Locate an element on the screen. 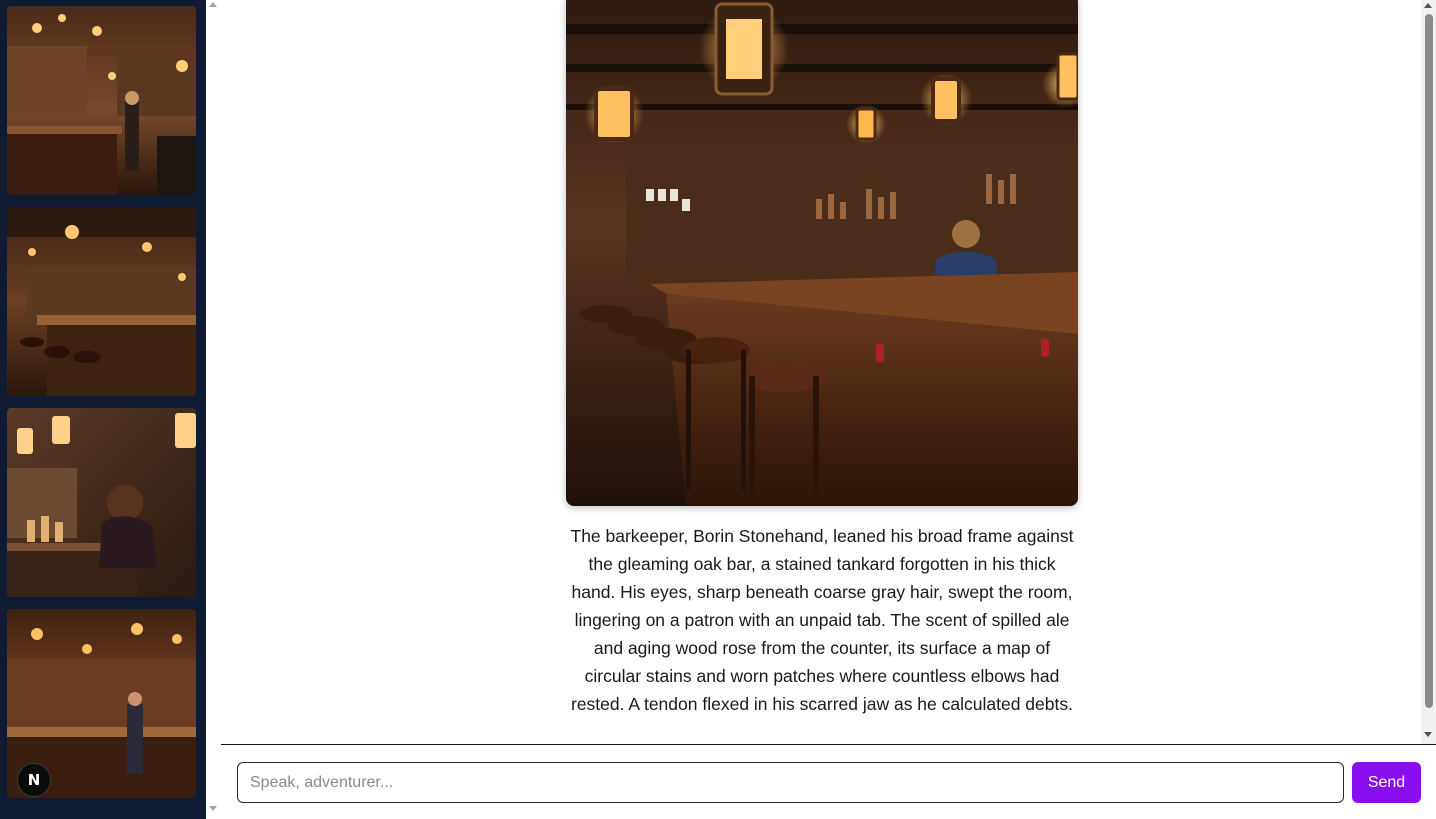 This screenshot has width=1436, height=819. n-logo-icon: N is located at coordinates (34, 780).